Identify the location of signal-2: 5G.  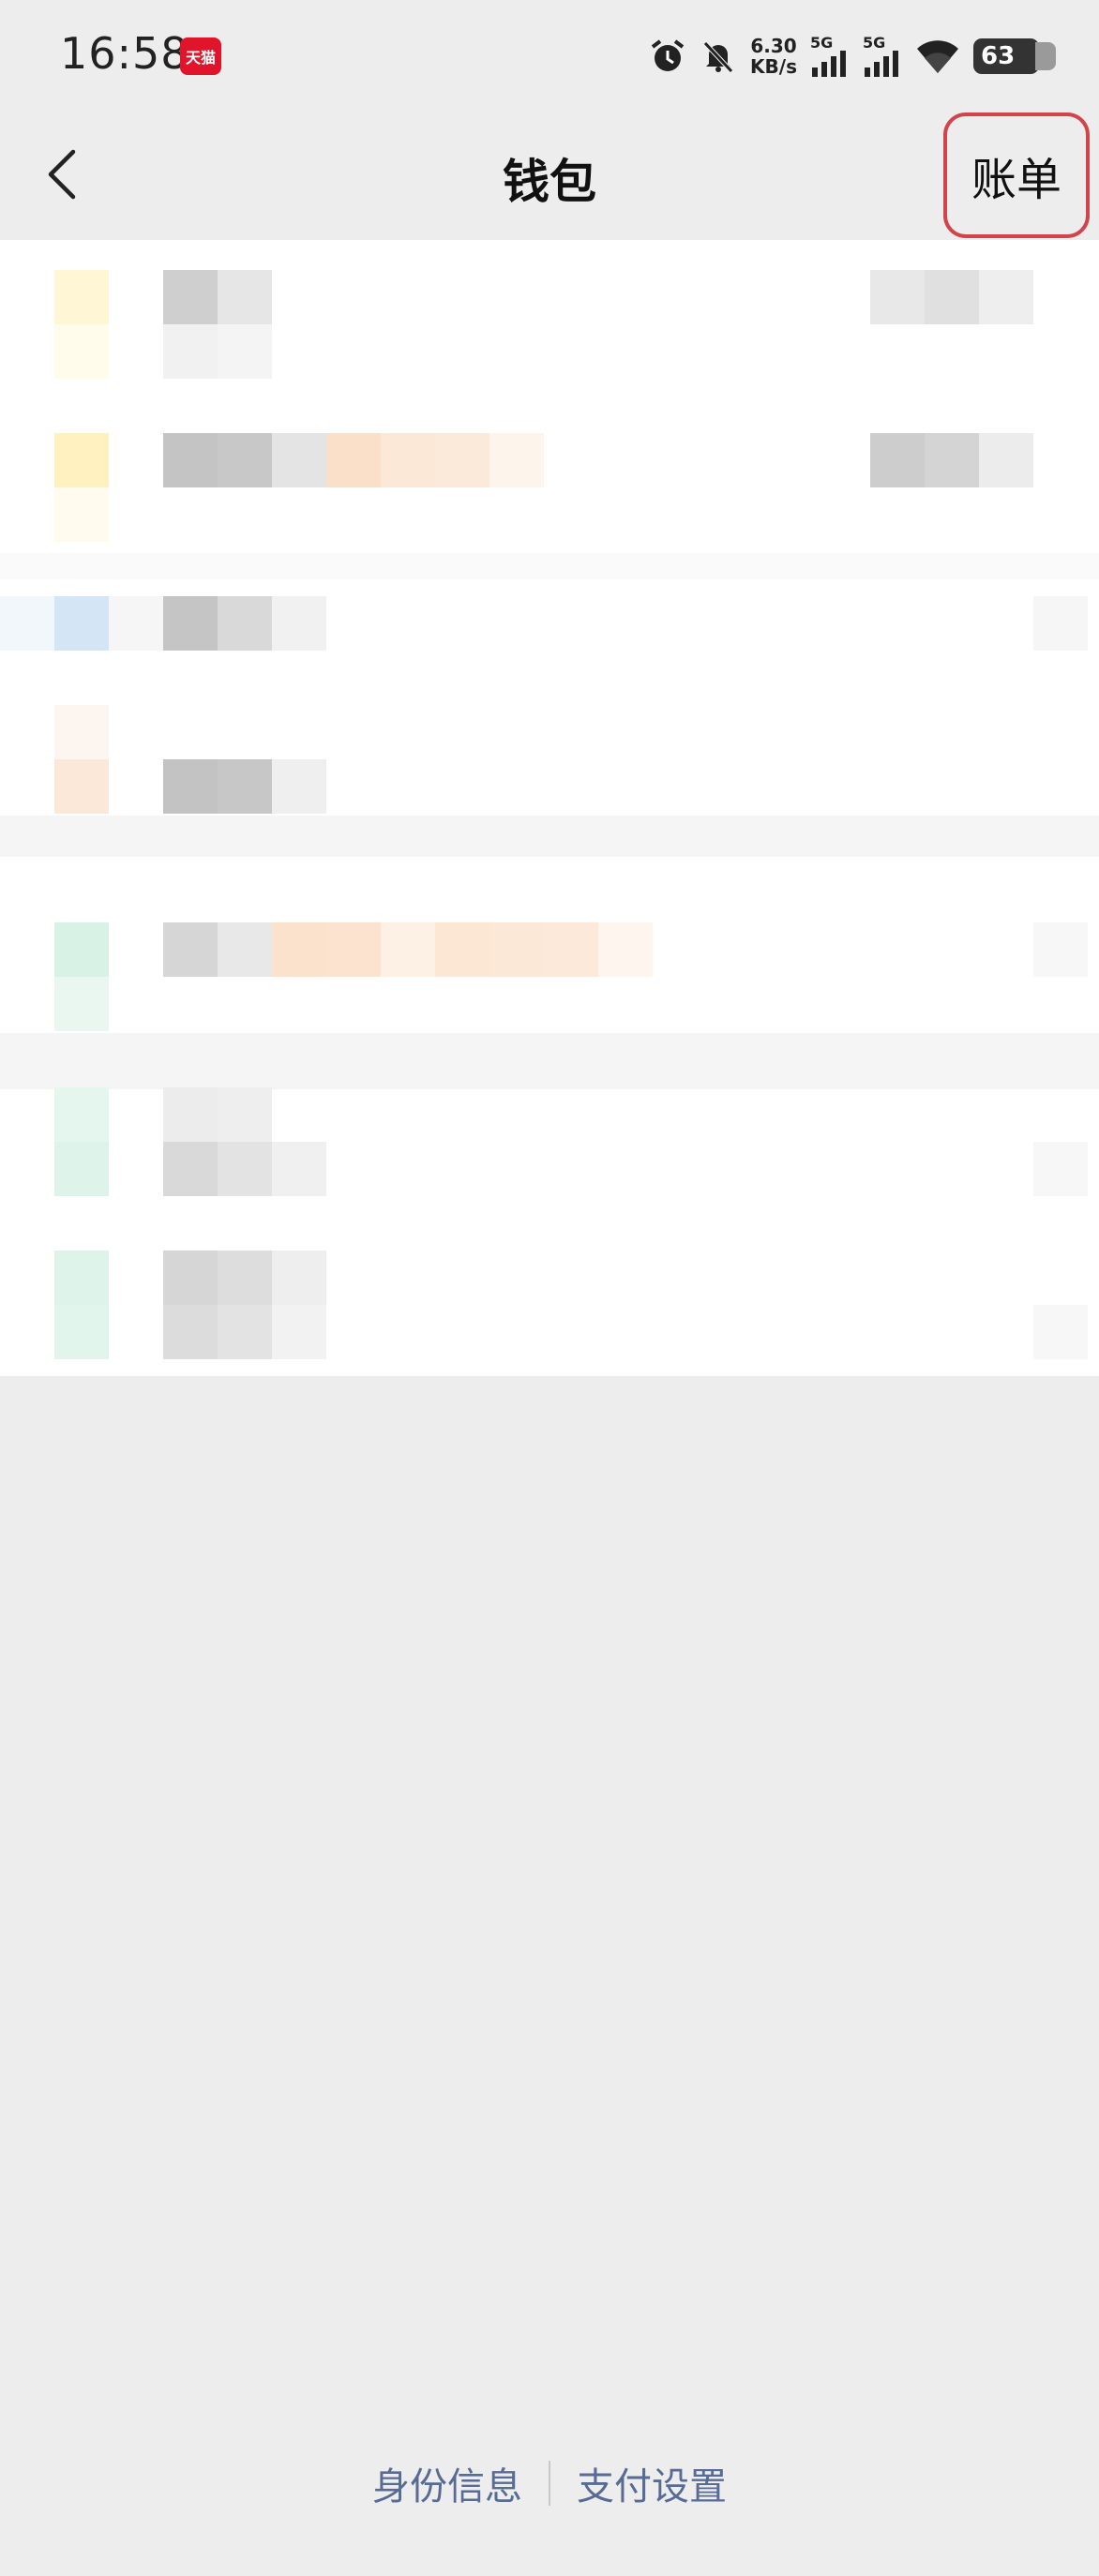
(882, 56).